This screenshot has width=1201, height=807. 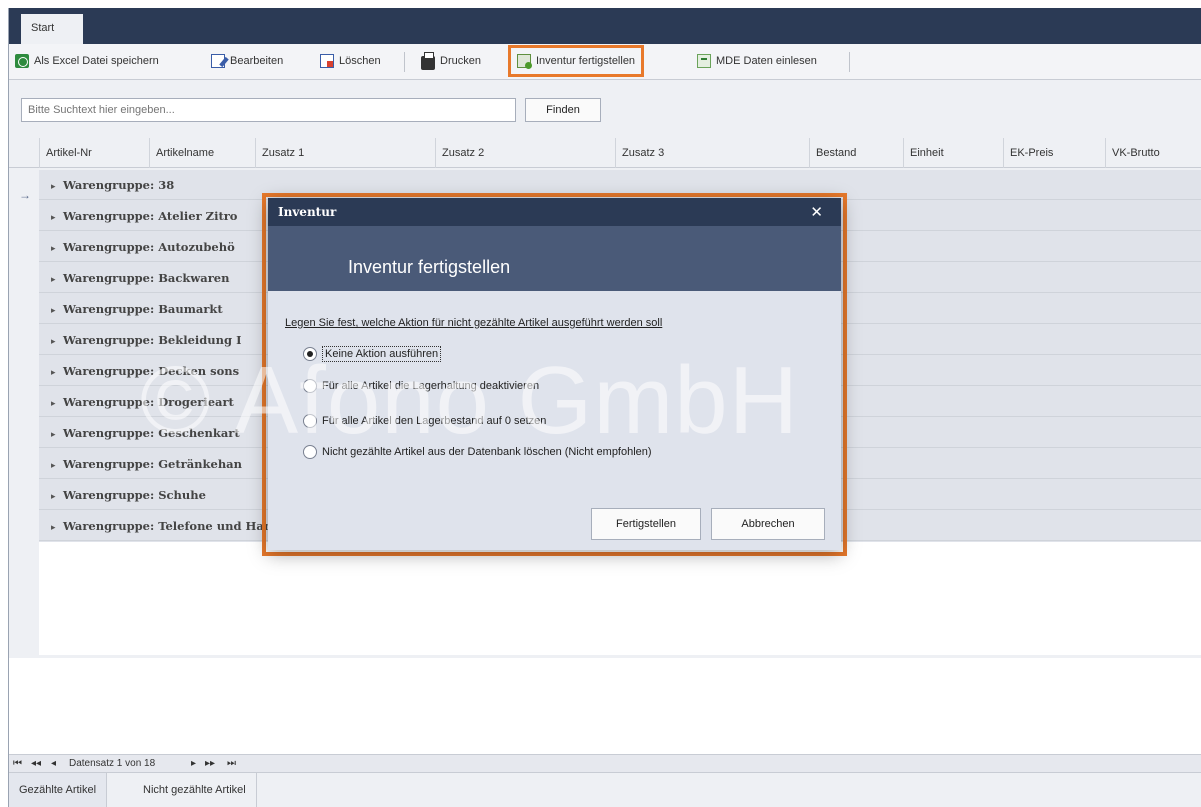 I want to click on delete-icon, so click(x=327, y=61).